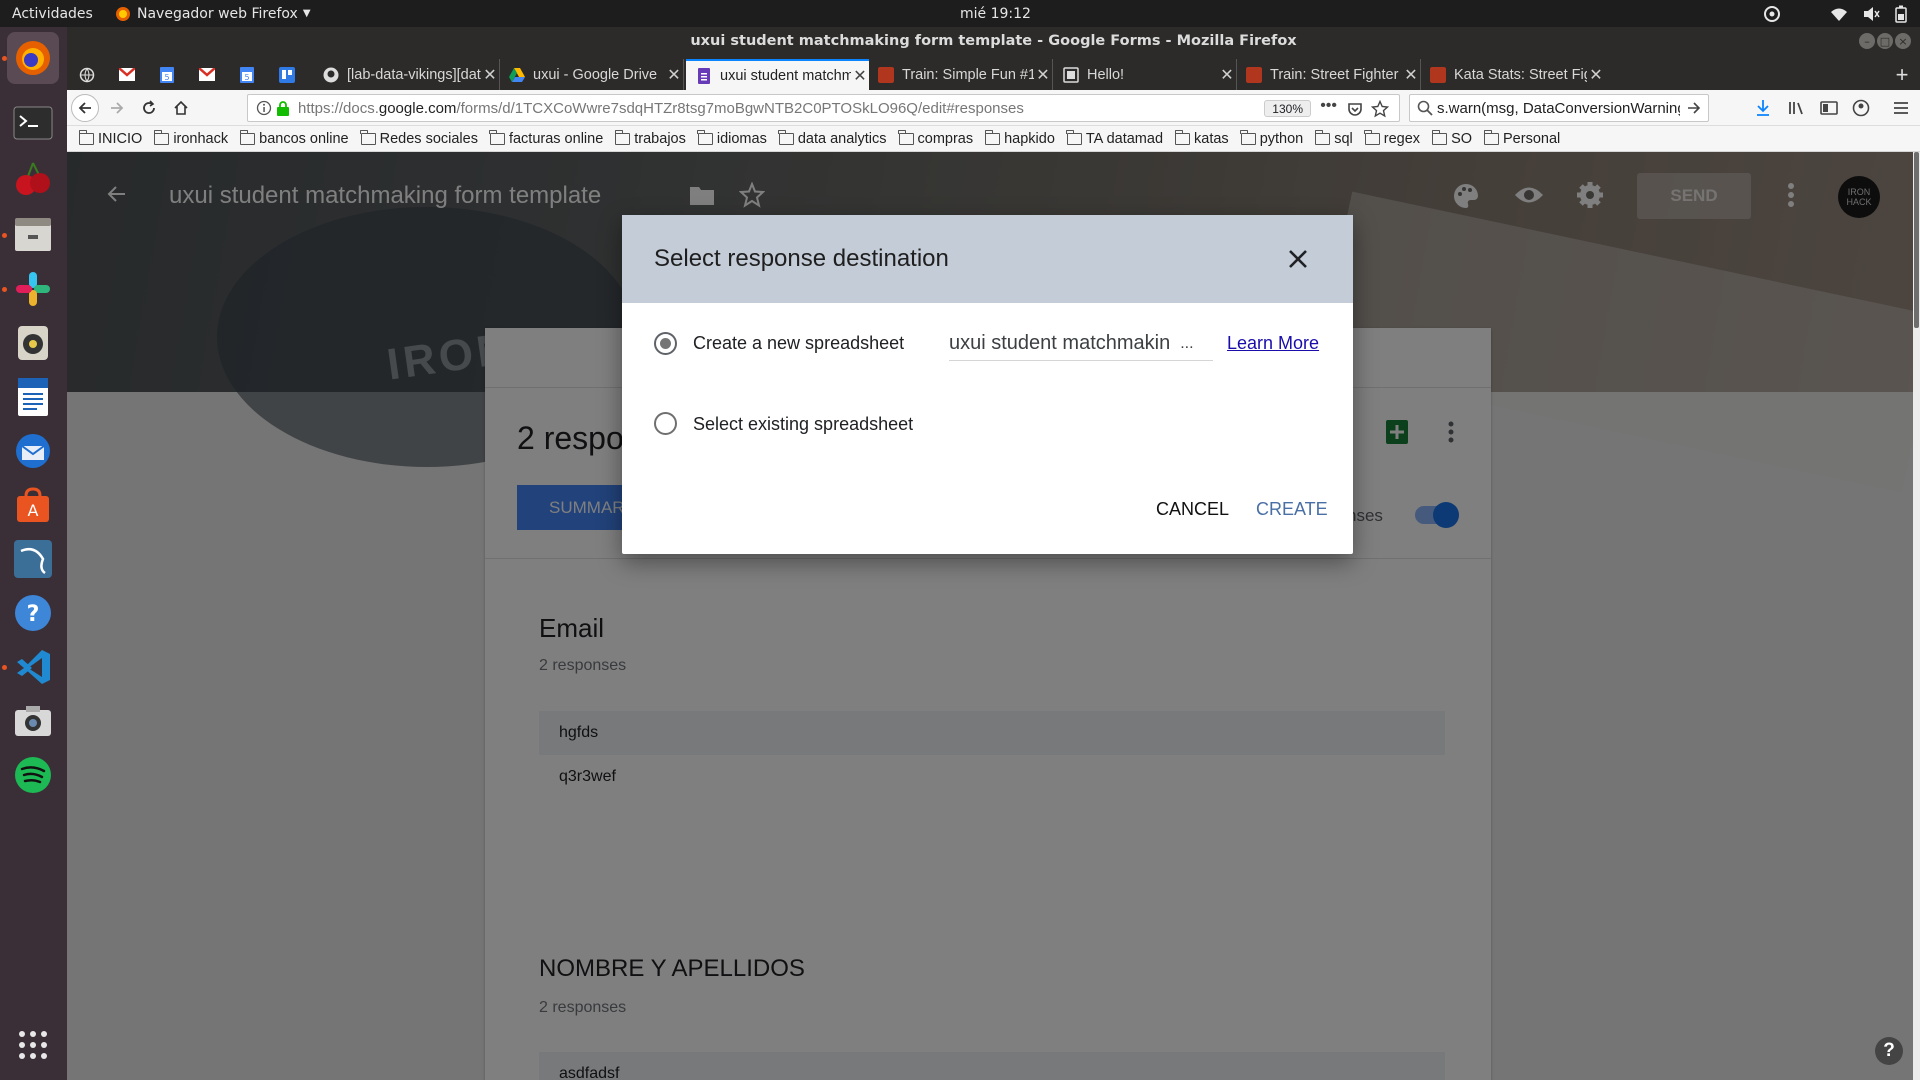 The image size is (1920, 1080). I want to click on library-button, so click(1797, 108).